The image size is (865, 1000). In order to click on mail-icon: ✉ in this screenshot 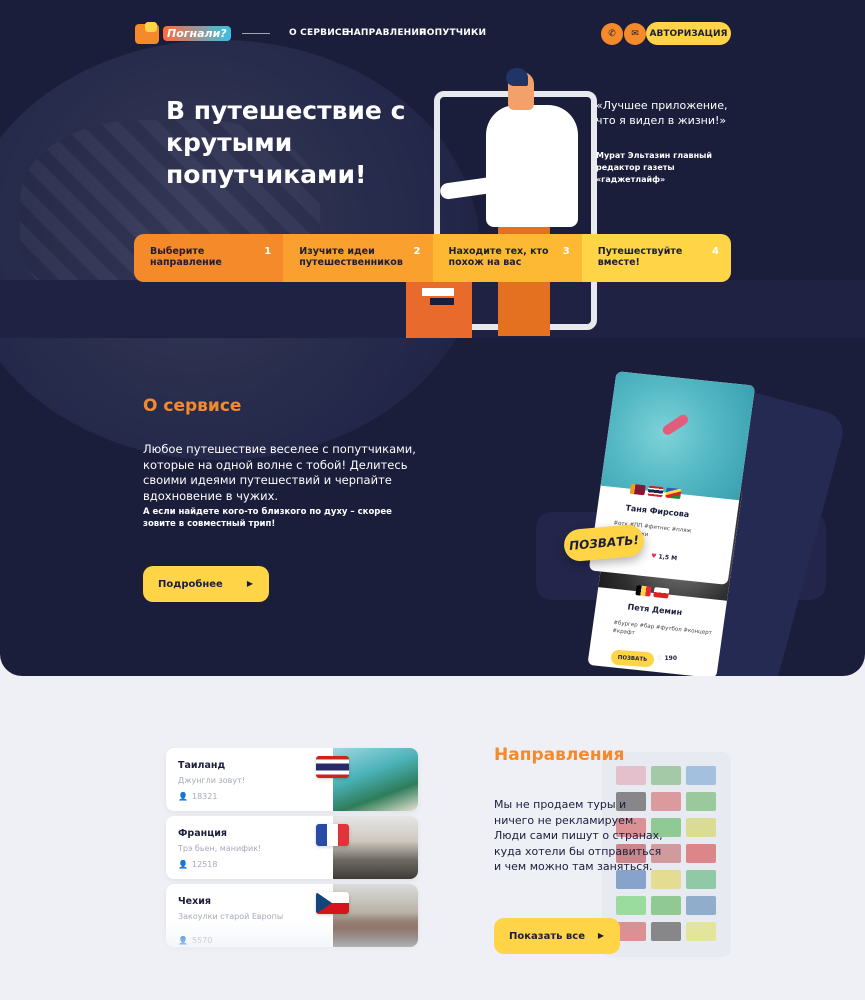, I will do `click(635, 34)`.